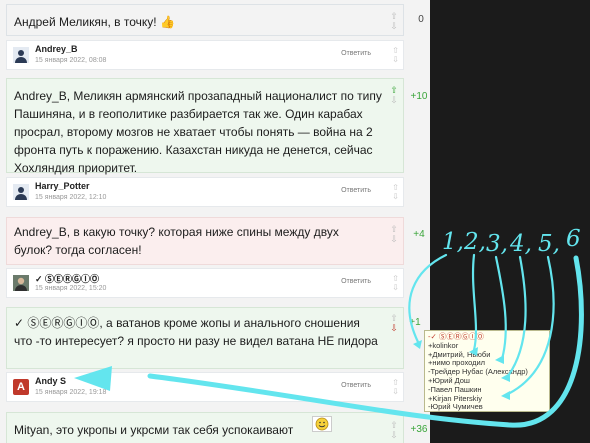 This screenshot has width=590, height=443. What do you see at coordinates (461, 370) in the screenshot?
I see `arrow-heads` at bounding box center [461, 370].